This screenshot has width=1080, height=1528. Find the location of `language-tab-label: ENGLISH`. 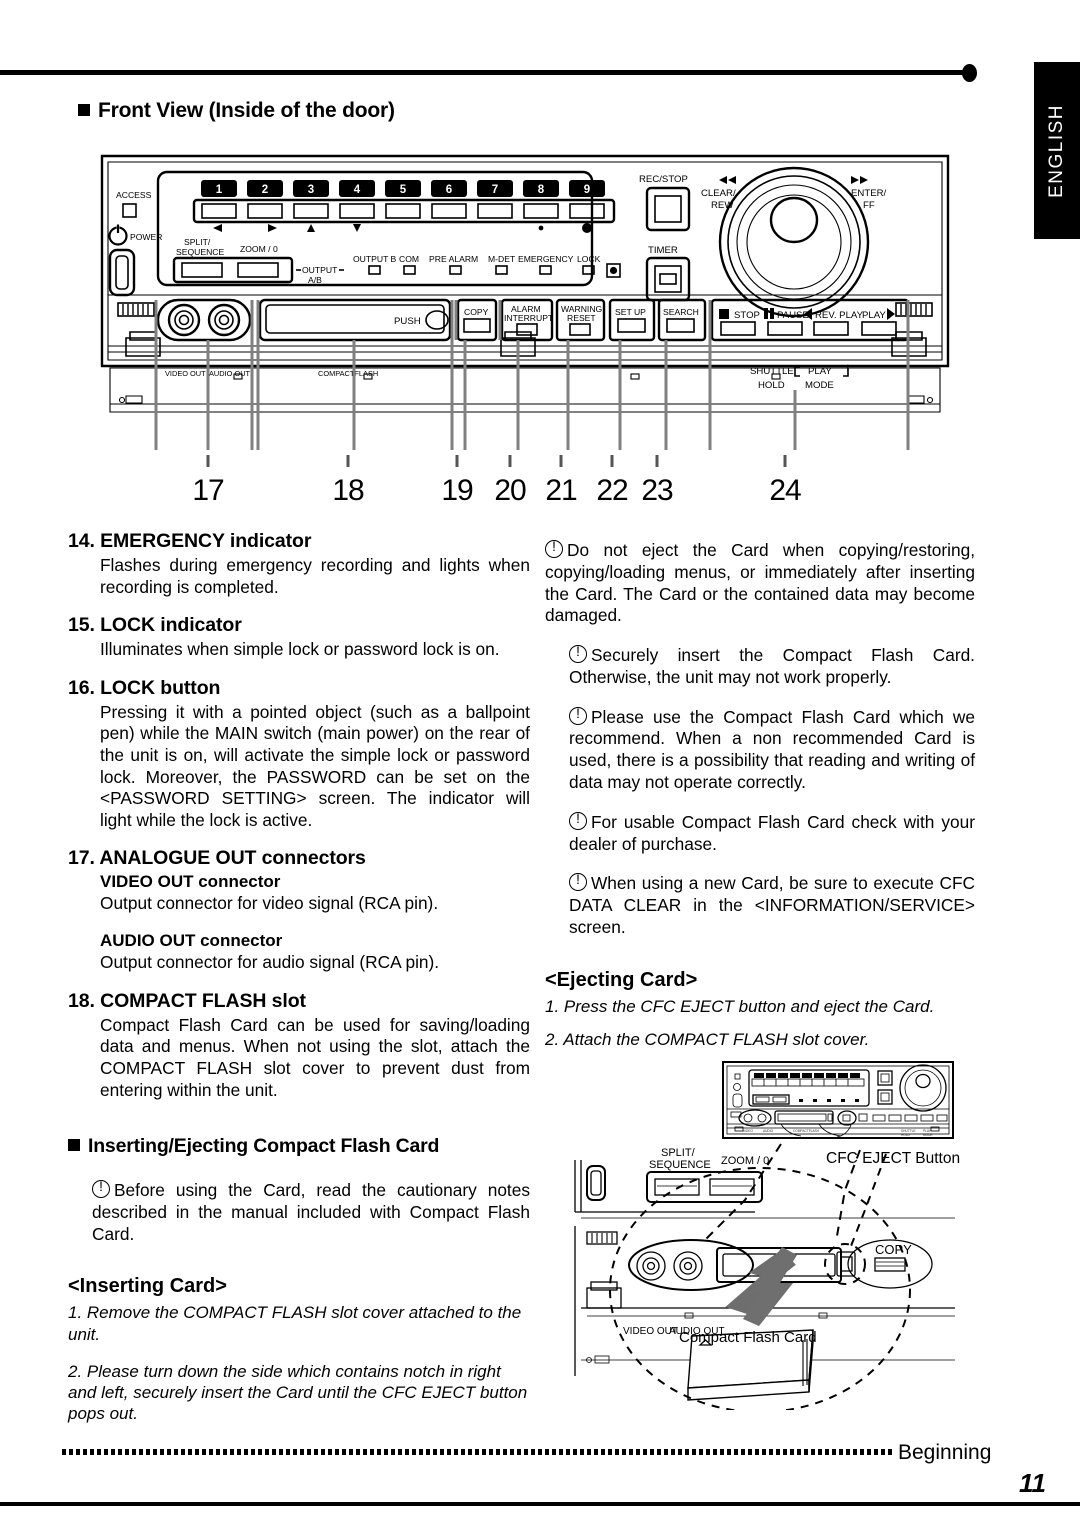

language-tab-label: ENGLISH is located at coordinates (1056, 150).